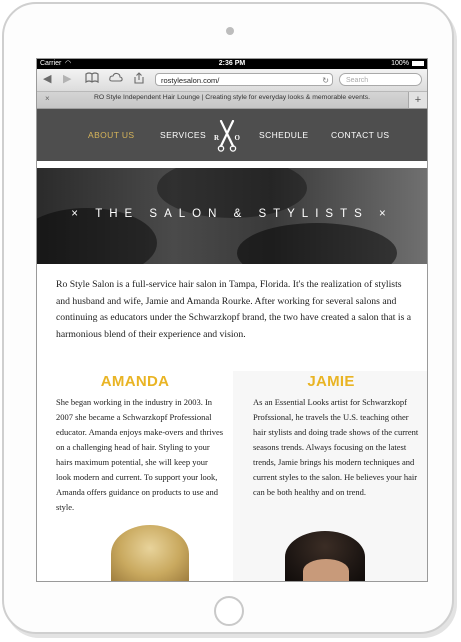  What do you see at coordinates (360, 135) in the screenshot?
I see `nav-contact-us: CONTACT US` at bounding box center [360, 135].